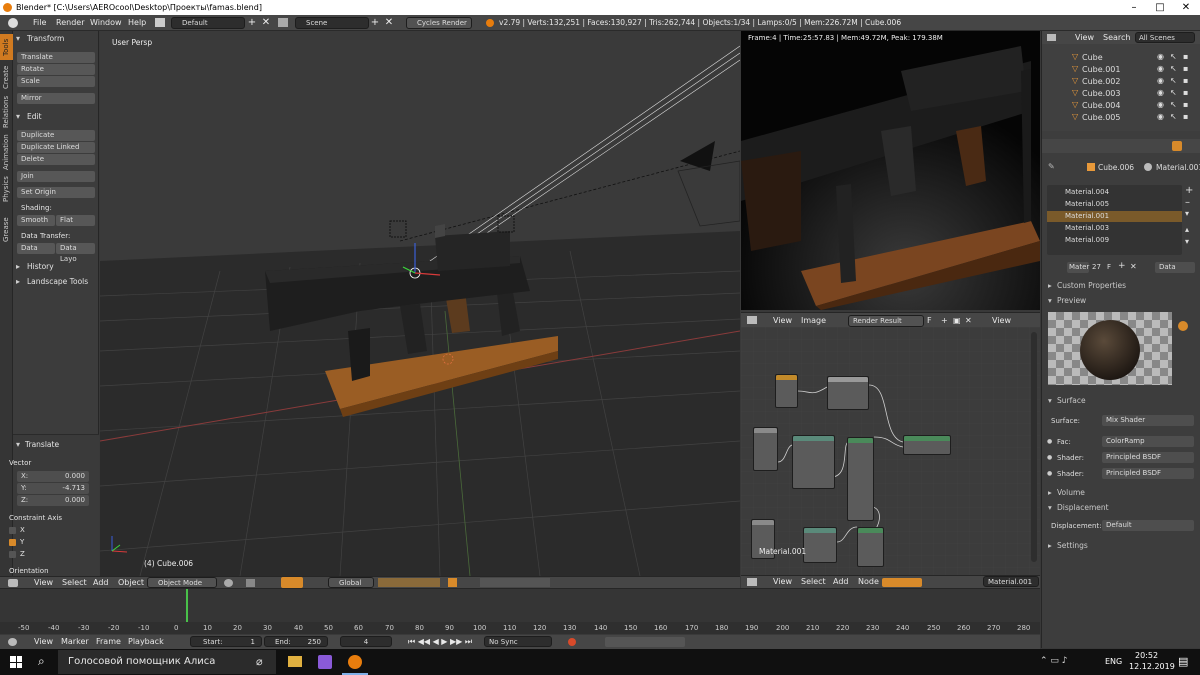 The height and width of the screenshot is (675, 1200). I want to click on history-header: History, so click(40, 266).